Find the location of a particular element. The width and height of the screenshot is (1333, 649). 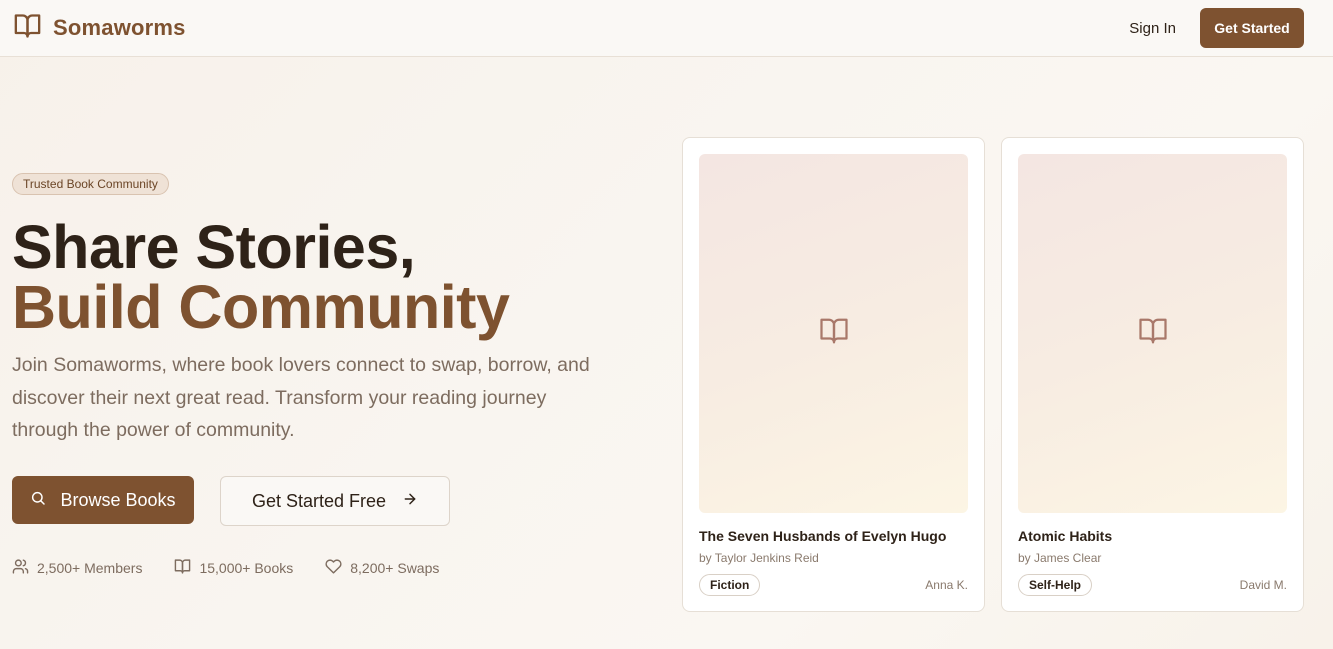

stat-swaps: 8,200+ Swaps is located at coordinates (382, 568).